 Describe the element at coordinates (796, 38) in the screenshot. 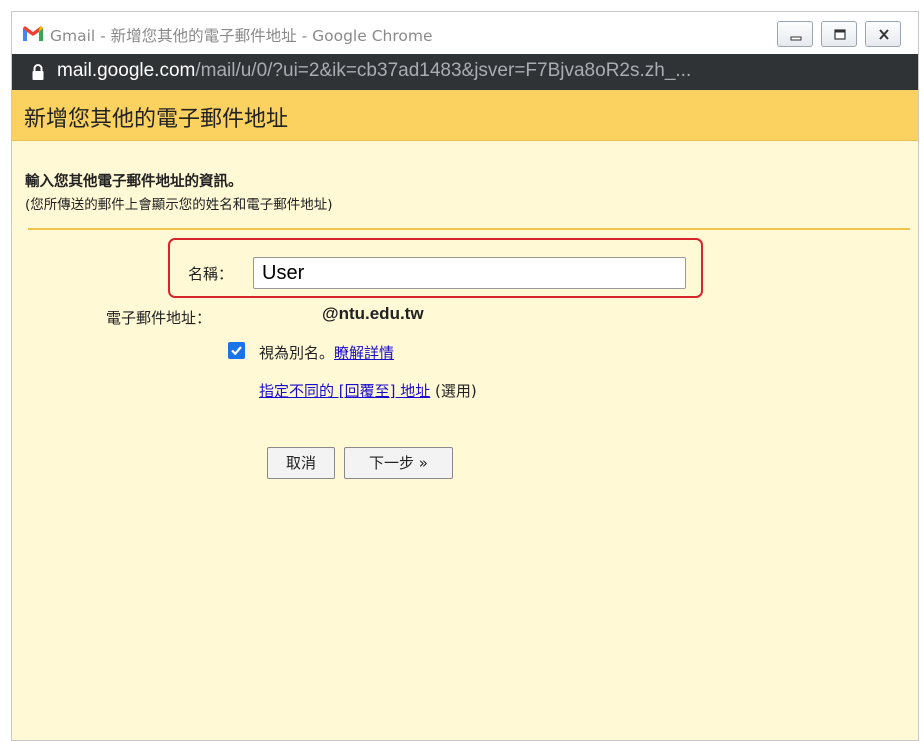

I see `minimize-icon` at that location.